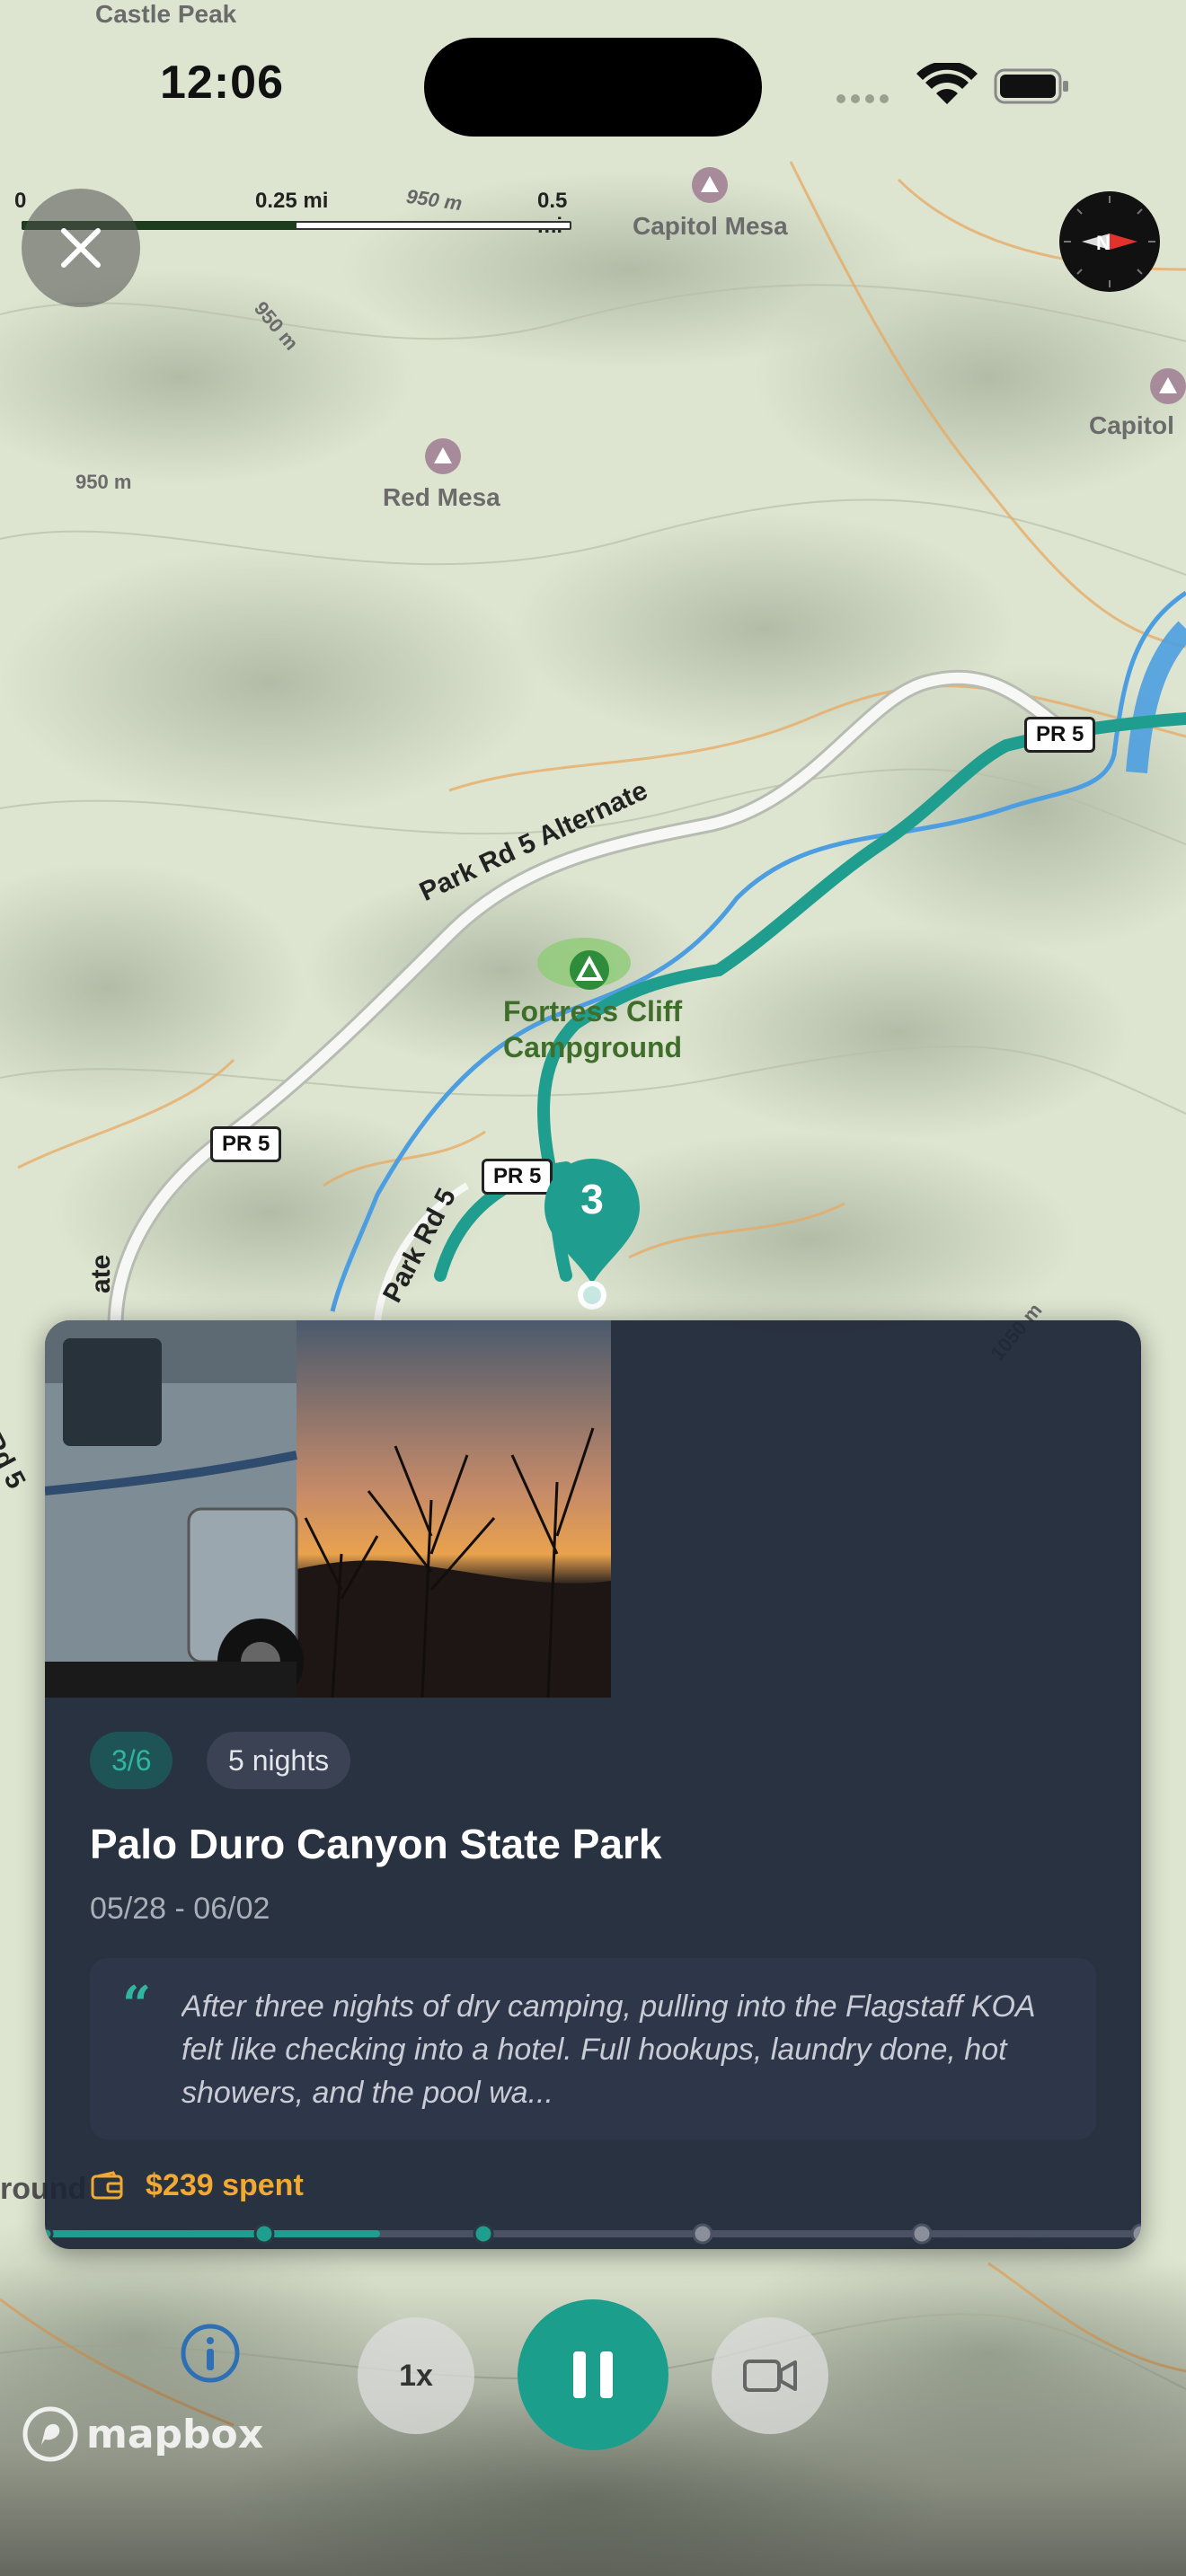  I want to click on wifi-icon, so click(947, 82).